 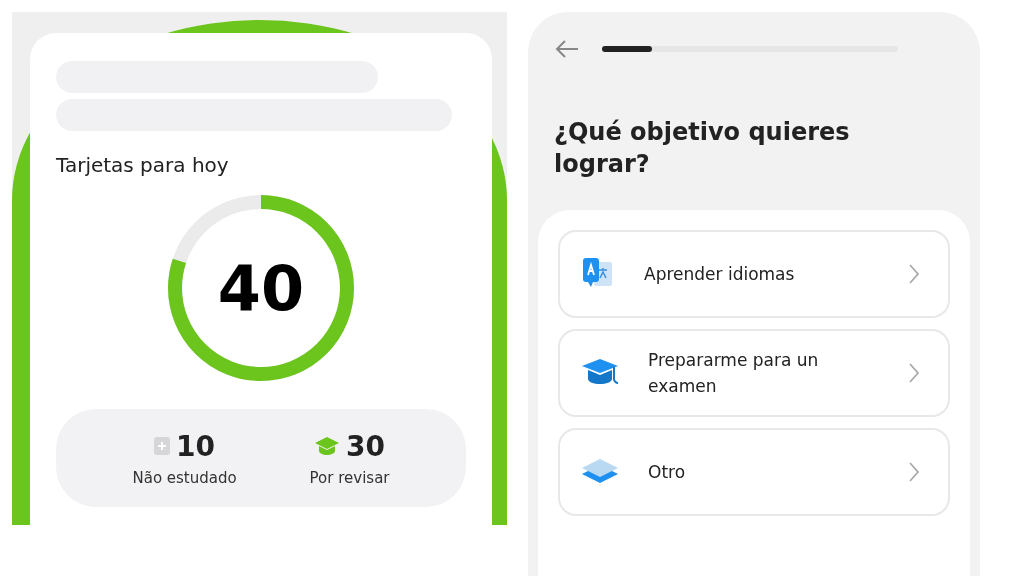 What do you see at coordinates (184, 477) in the screenshot?
I see `stat-label: Não estudado` at bounding box center [184, 477].